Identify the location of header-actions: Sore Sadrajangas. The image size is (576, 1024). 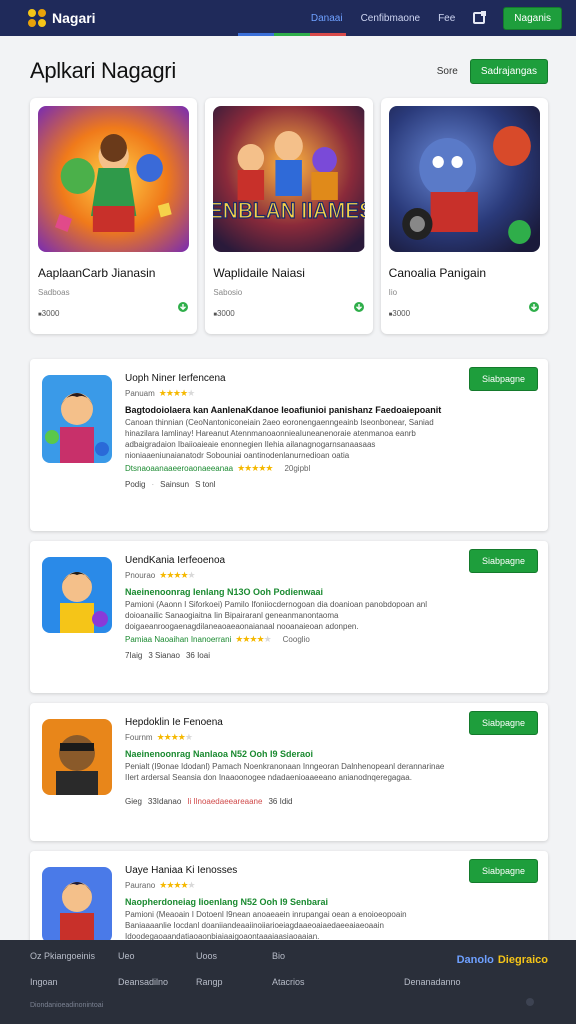
(492, 71).